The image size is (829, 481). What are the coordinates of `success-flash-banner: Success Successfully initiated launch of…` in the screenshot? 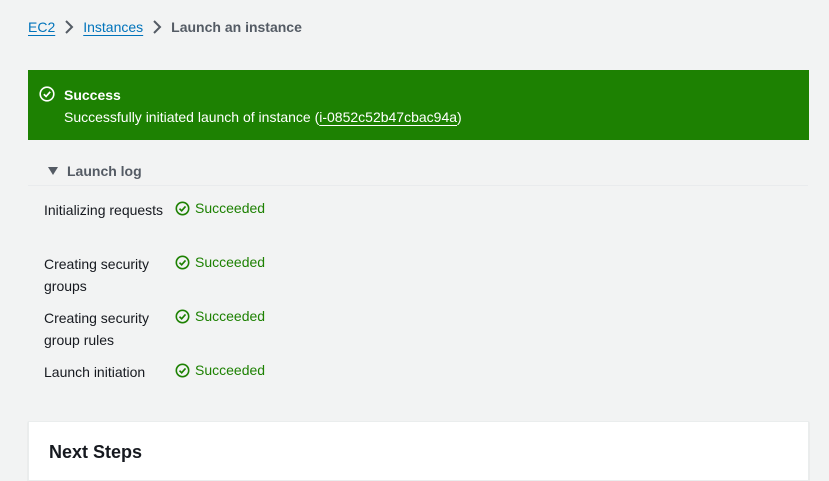 It's located at (418, 105).